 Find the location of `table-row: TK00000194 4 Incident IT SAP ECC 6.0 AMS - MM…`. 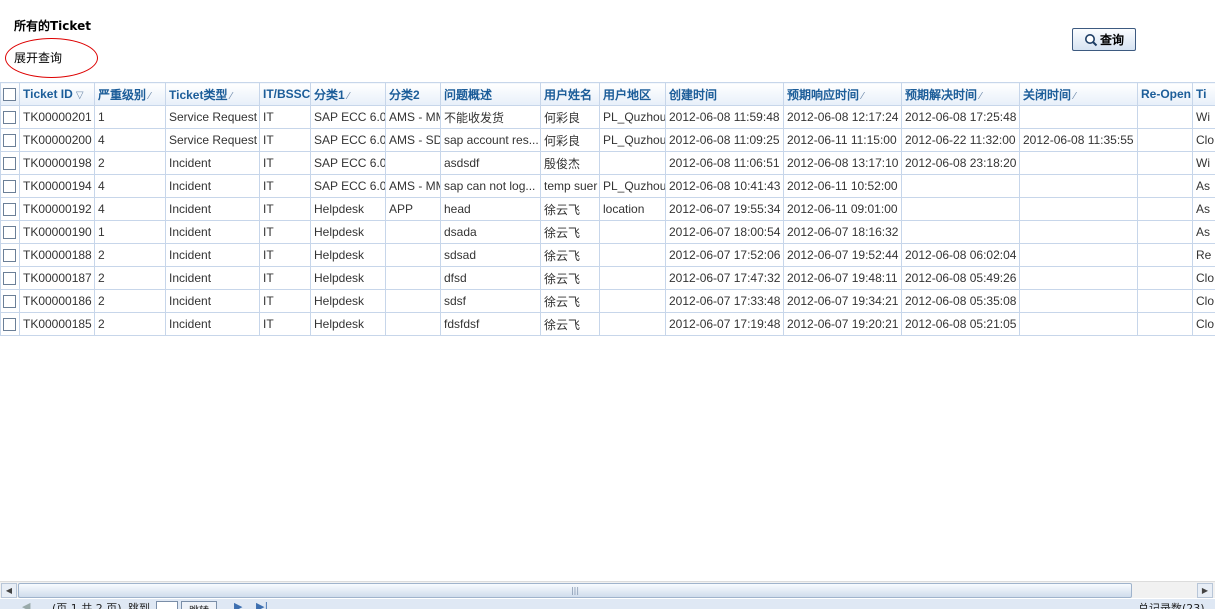

table-row: TK00000194 4 Incident IT SAP ECC 6.0 AMS - MM… is located at coordinates (607, 186).